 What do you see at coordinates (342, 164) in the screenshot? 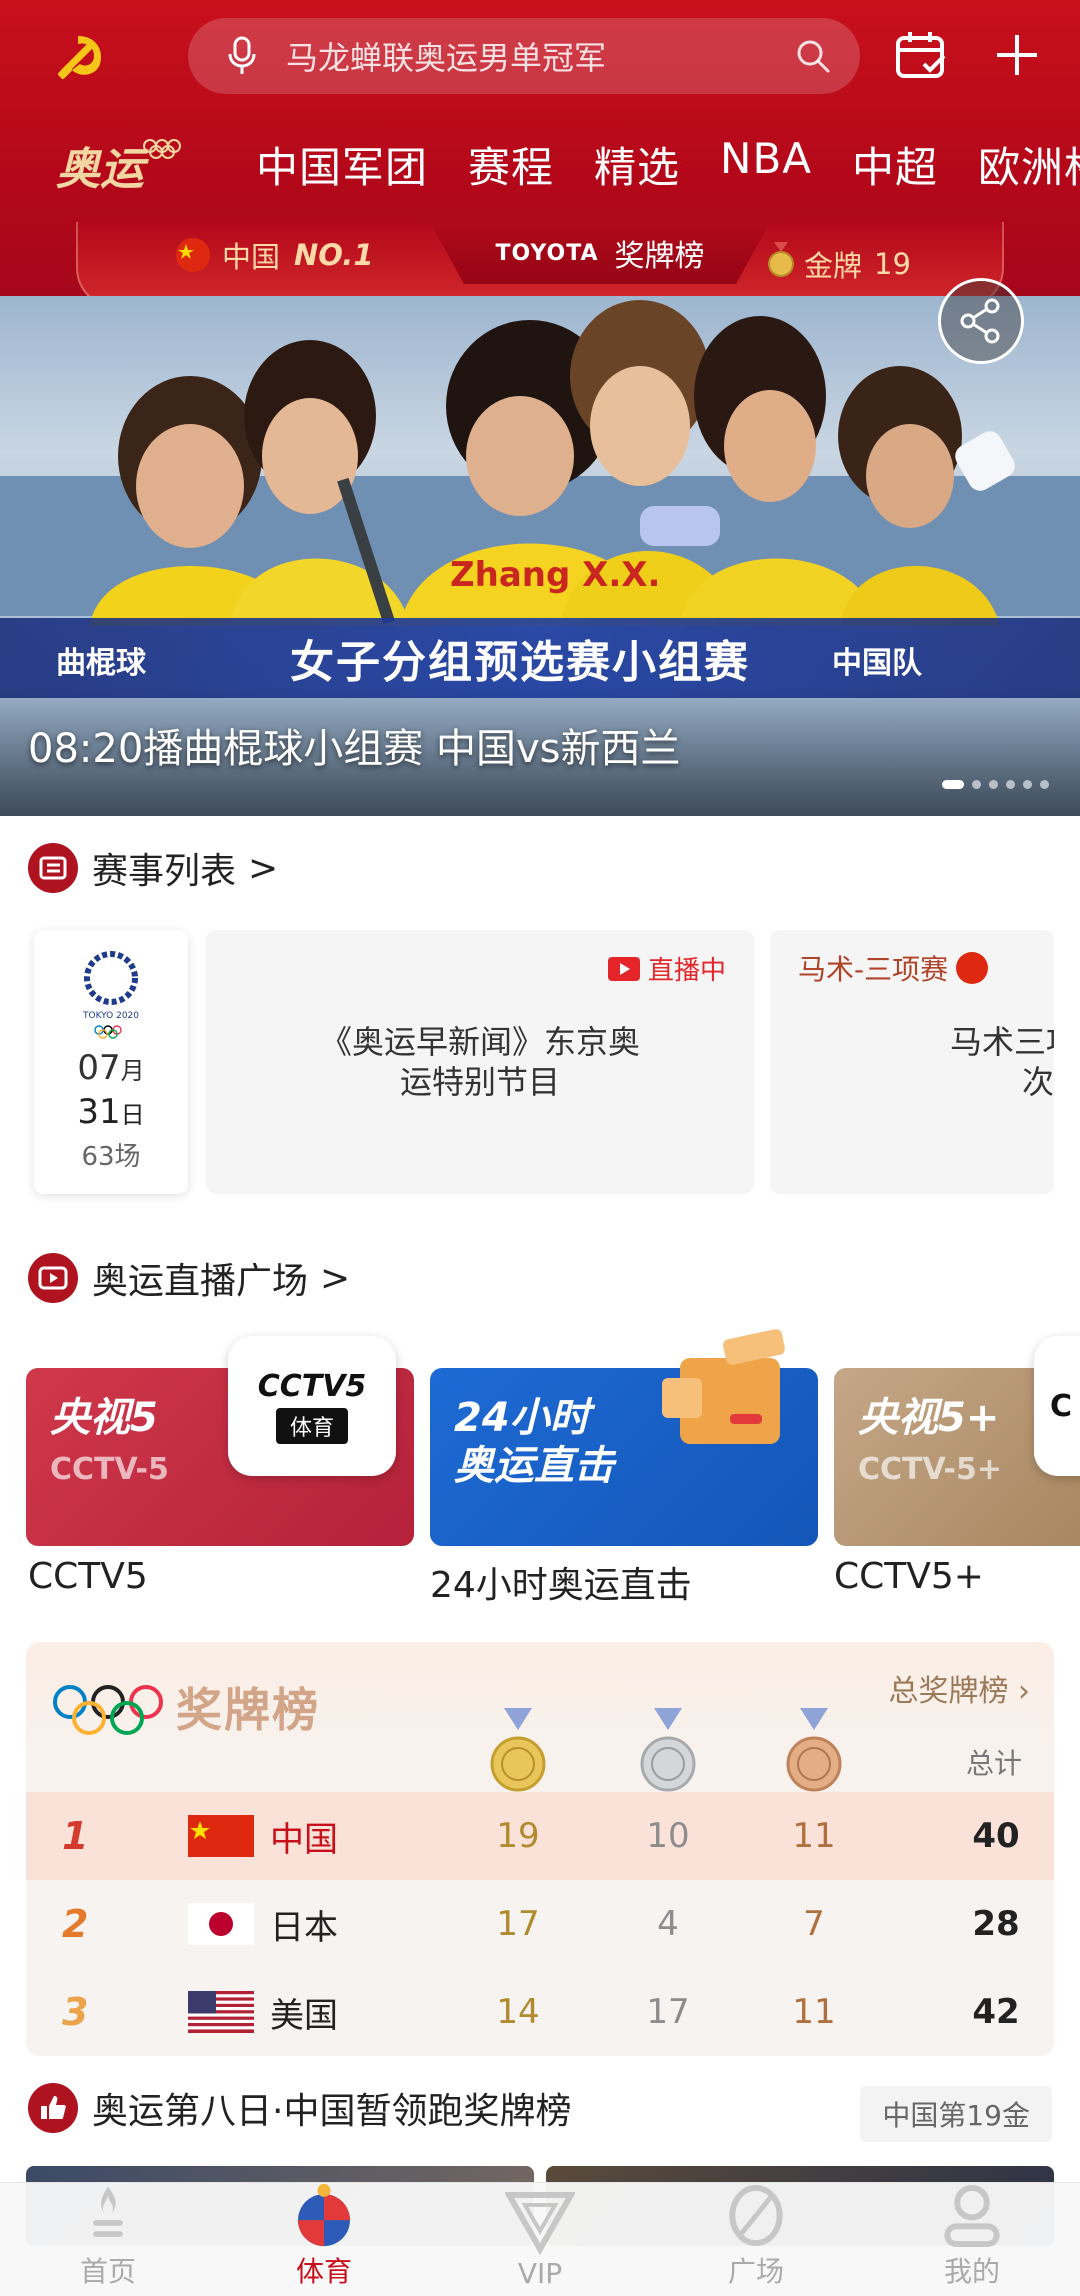
I see `tab-china-team: 中国军团` at bounding box center [342, 164].